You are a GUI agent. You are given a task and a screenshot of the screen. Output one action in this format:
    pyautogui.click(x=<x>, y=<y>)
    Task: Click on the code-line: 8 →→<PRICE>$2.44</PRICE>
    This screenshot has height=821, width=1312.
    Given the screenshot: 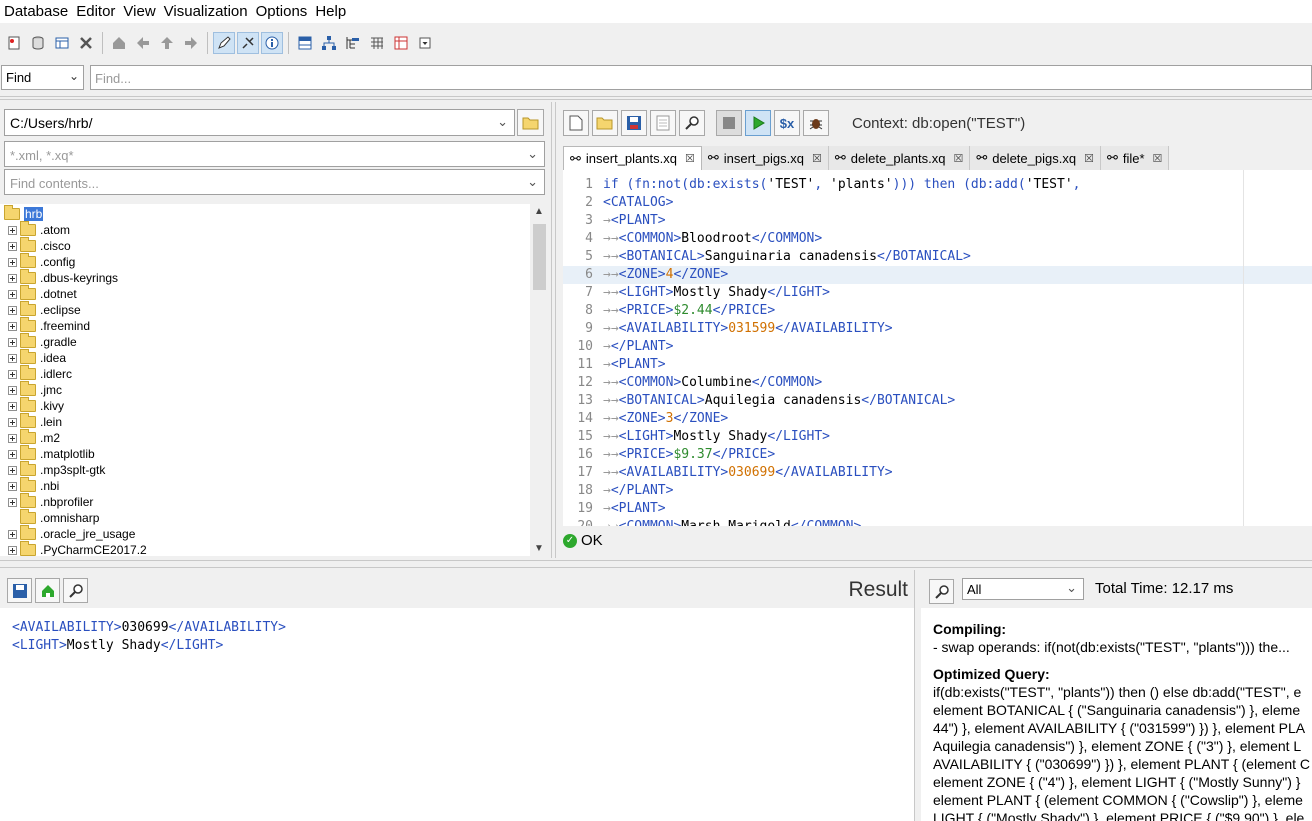 What is the action you would take?
    pyautogui.click(x=937, y=311)
    